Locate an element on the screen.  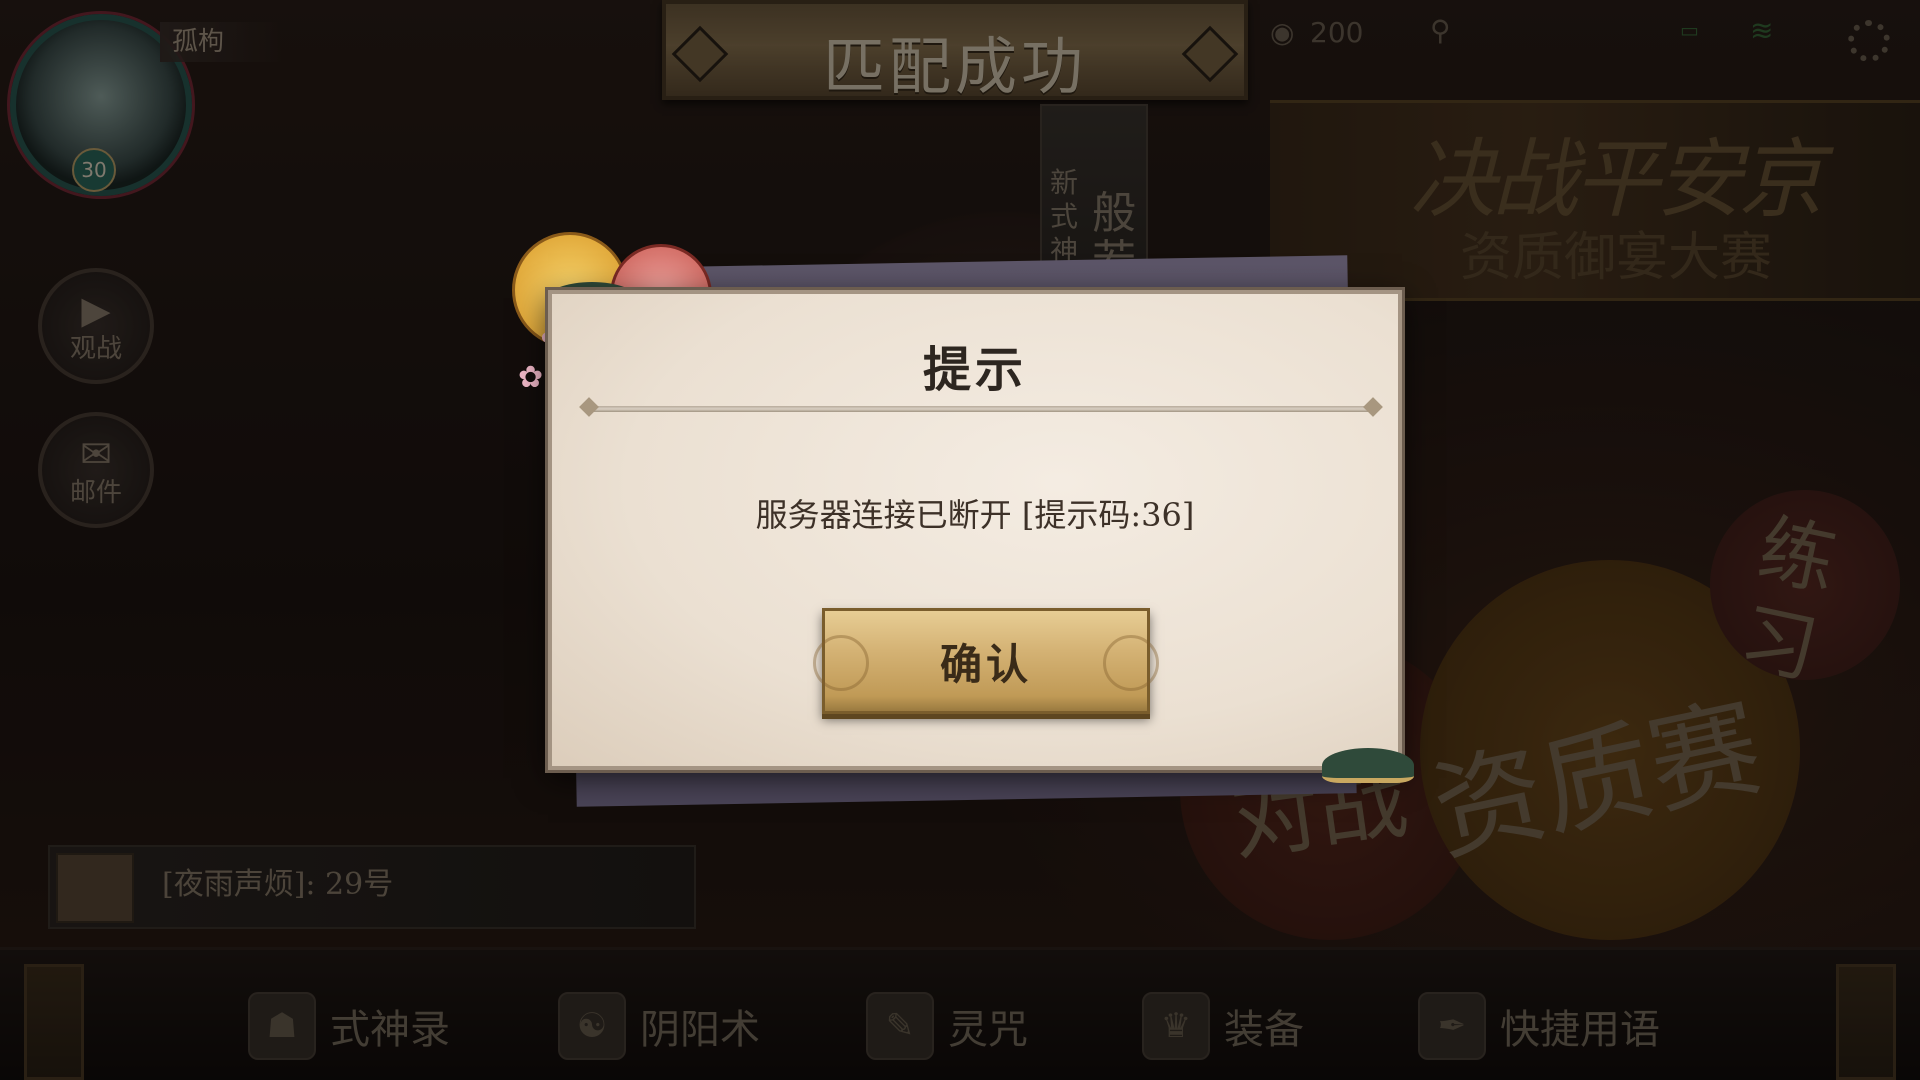
pine-ornament is located at coordinates (1368, 765).